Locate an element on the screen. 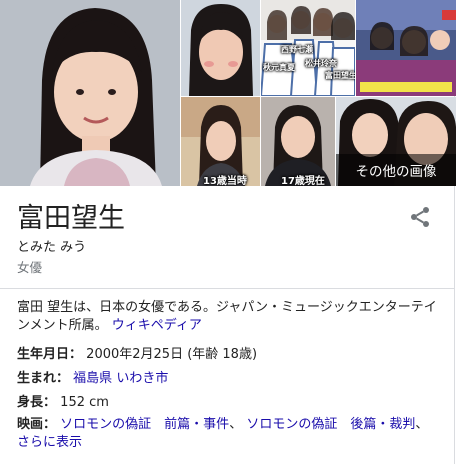 The height and width of the screenshot is (464, 456). fact-height: 身長： 152 cm is located at coordinates (63, 402).